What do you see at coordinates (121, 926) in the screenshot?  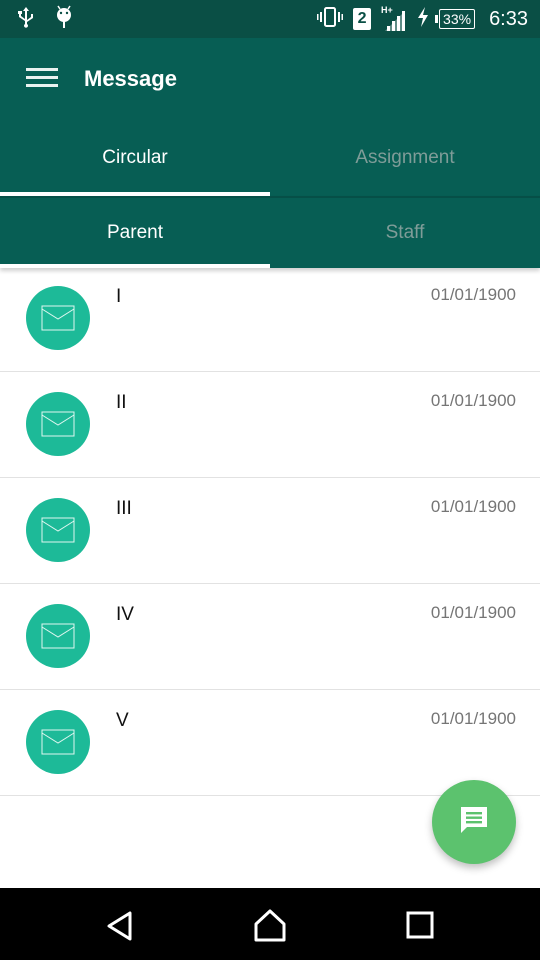 I see `back-icon` at bounding box center [121, 926].